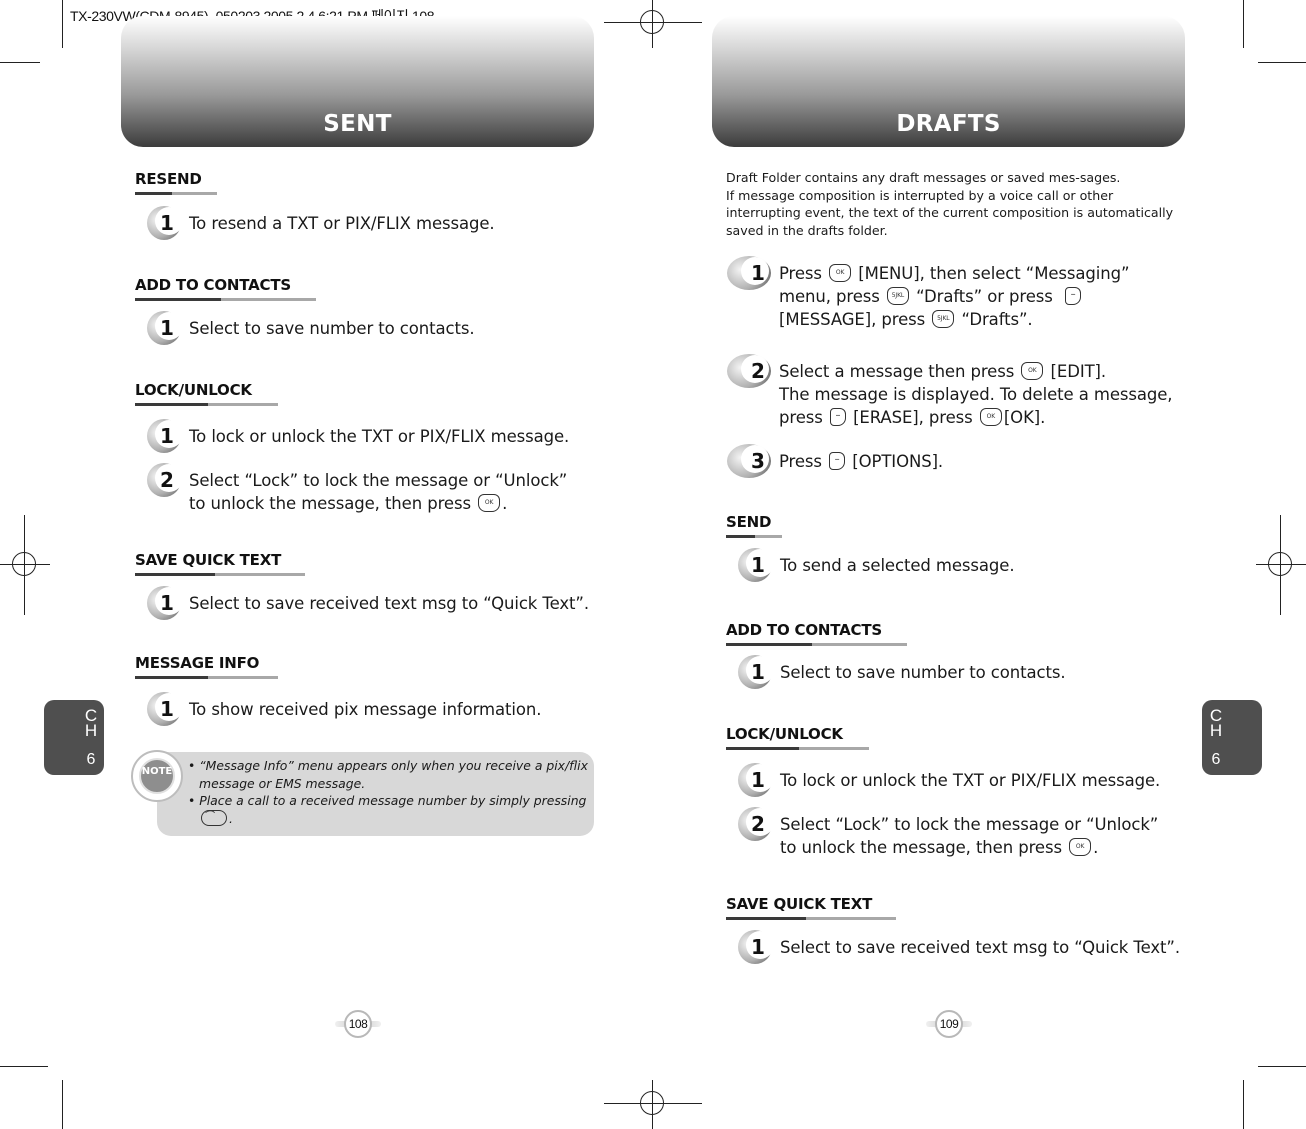 This screenshot has width=1306, height=1129. Describe the element at coordinates (948, 81) in the screenshot. I see `page-title-banner-drafts: DRAFTS` at that location.